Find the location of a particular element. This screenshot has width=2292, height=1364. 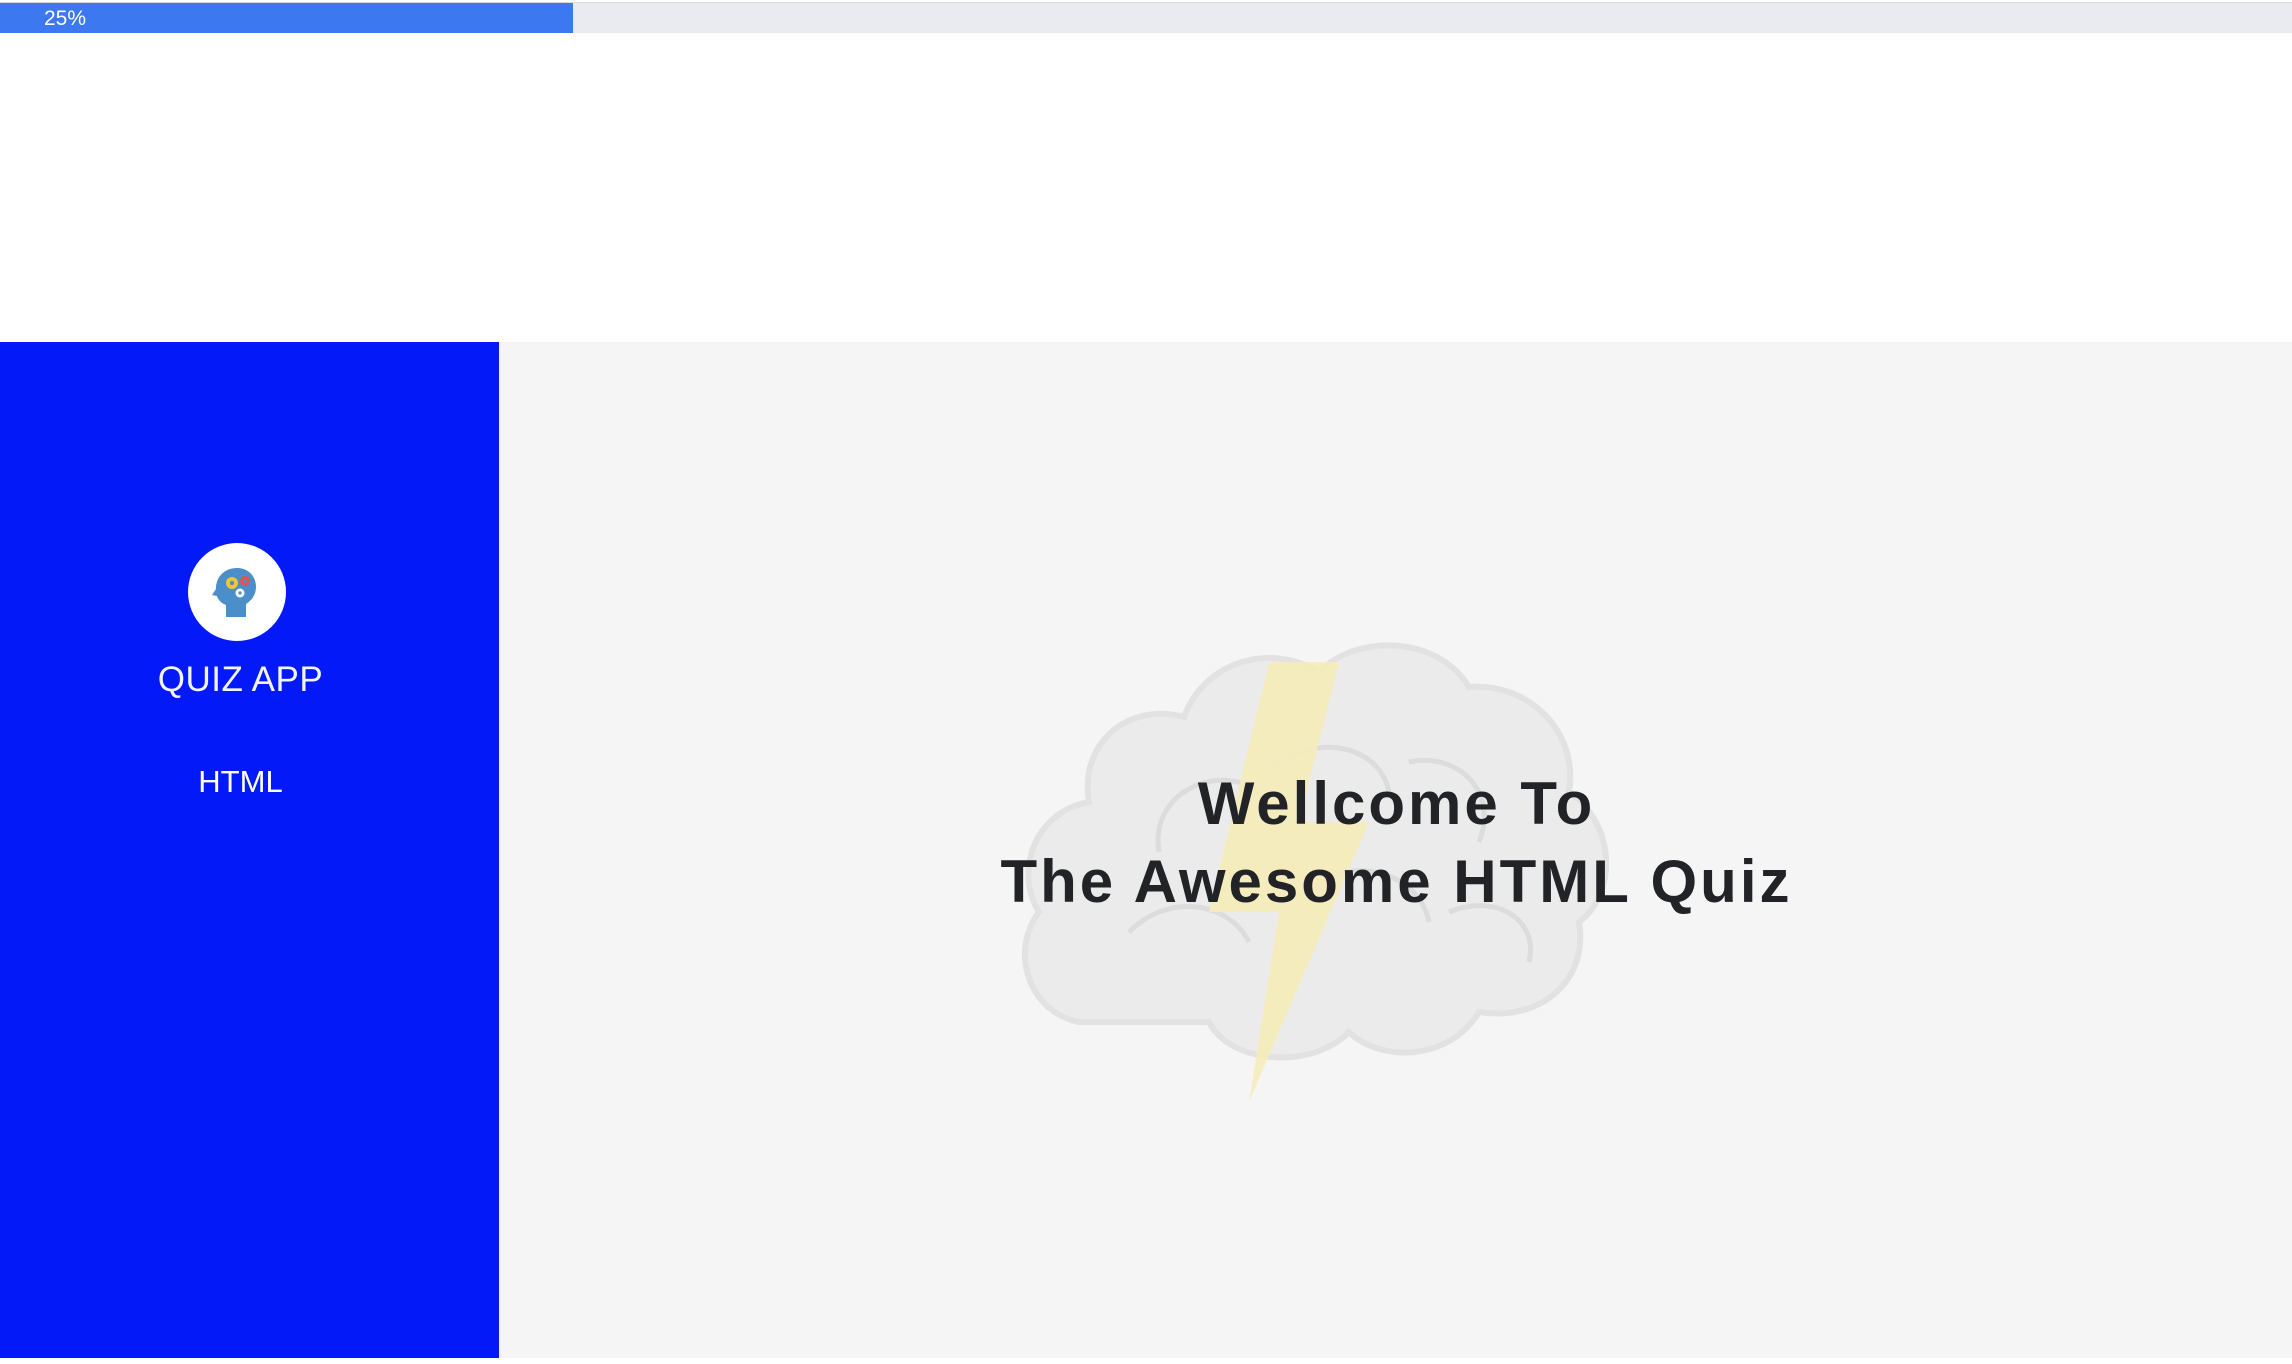

nav-item-html: HTML is located at coordinates (240, 782).